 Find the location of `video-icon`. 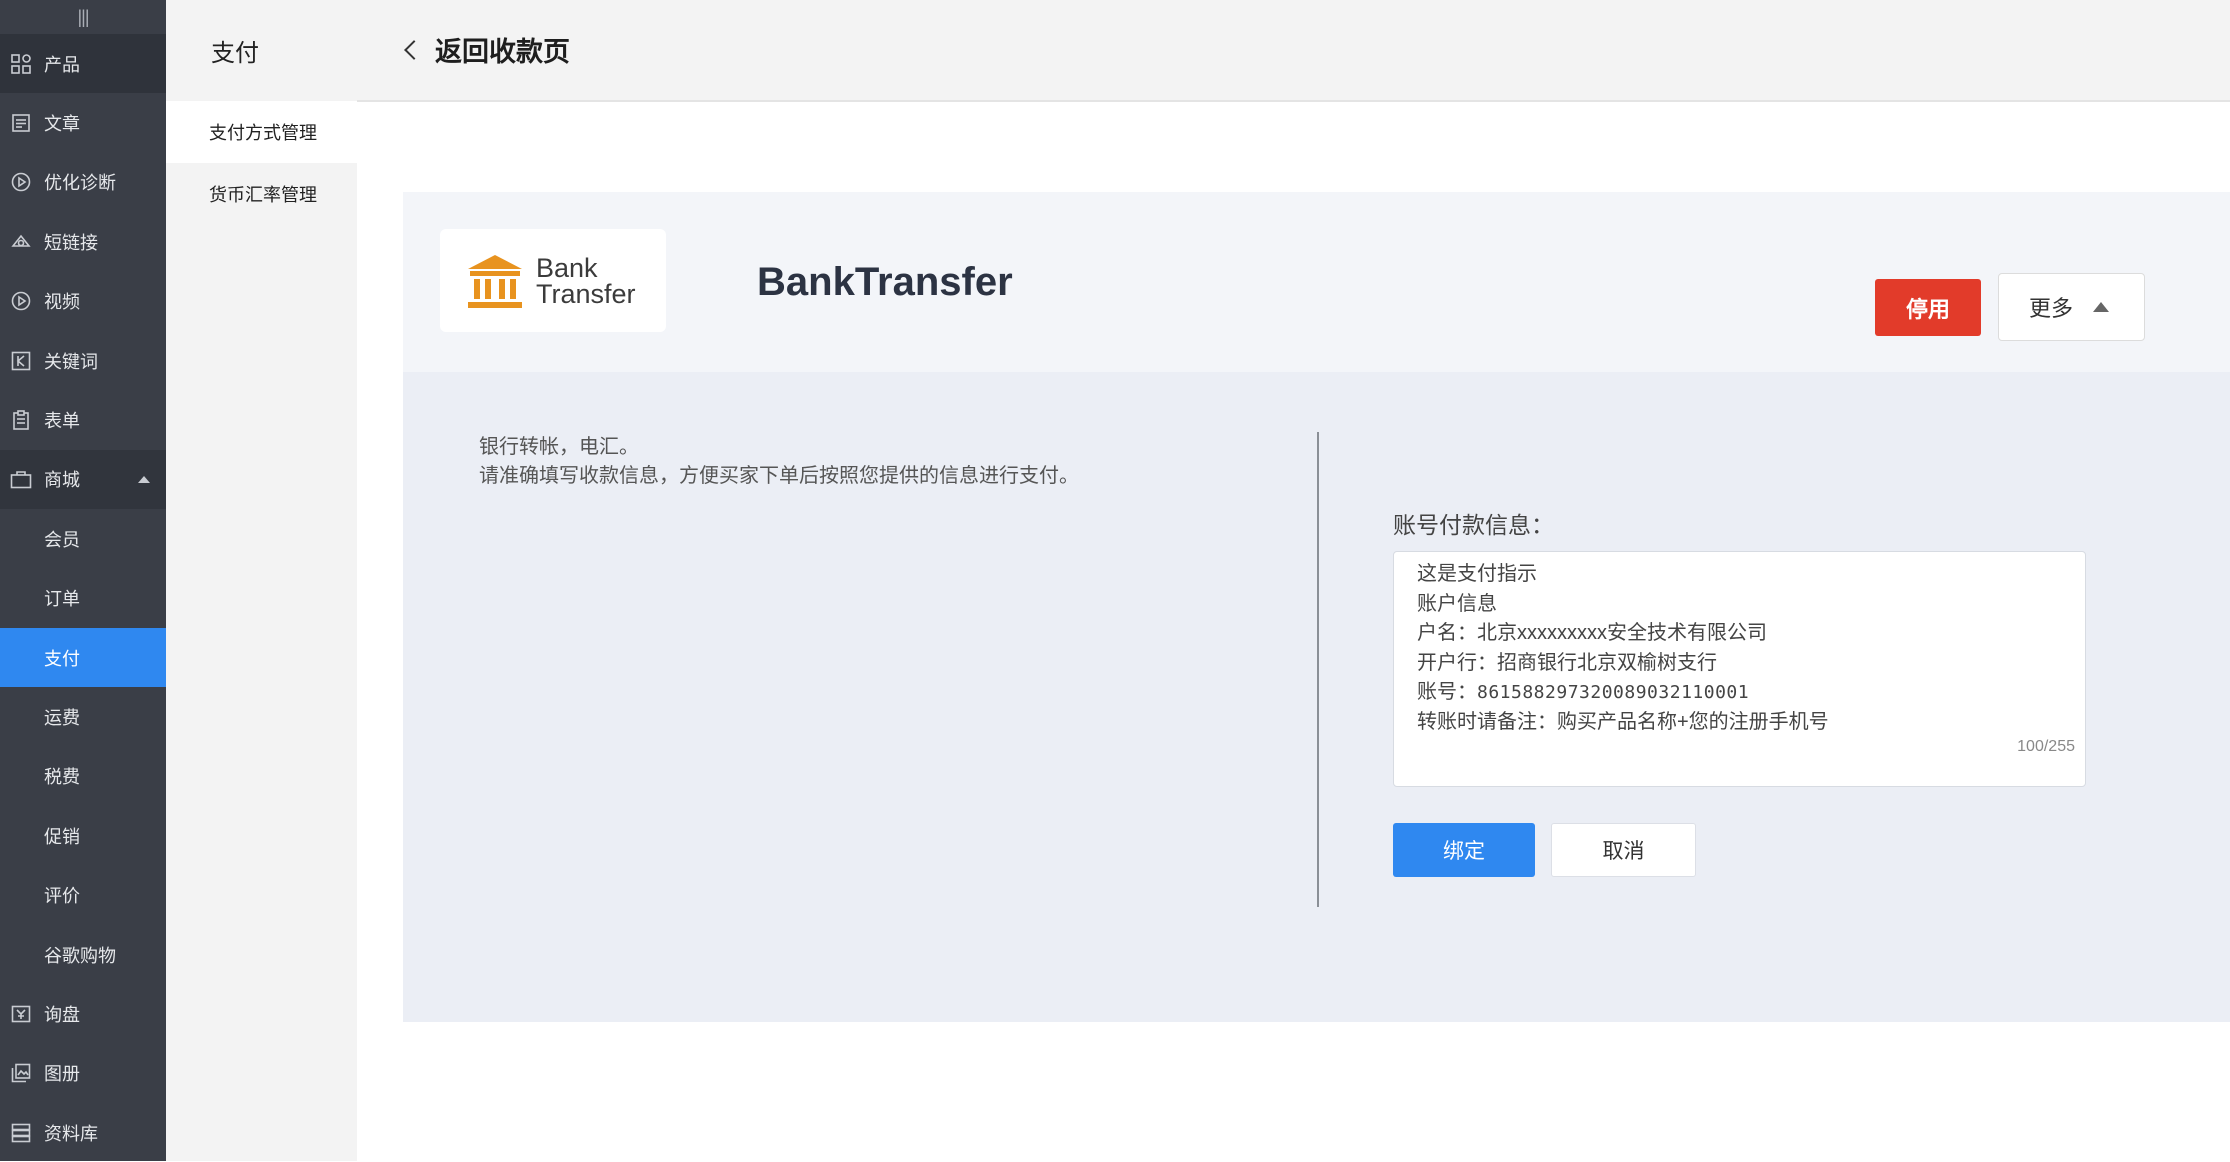

video-icon is located at coordinates (21, 301).